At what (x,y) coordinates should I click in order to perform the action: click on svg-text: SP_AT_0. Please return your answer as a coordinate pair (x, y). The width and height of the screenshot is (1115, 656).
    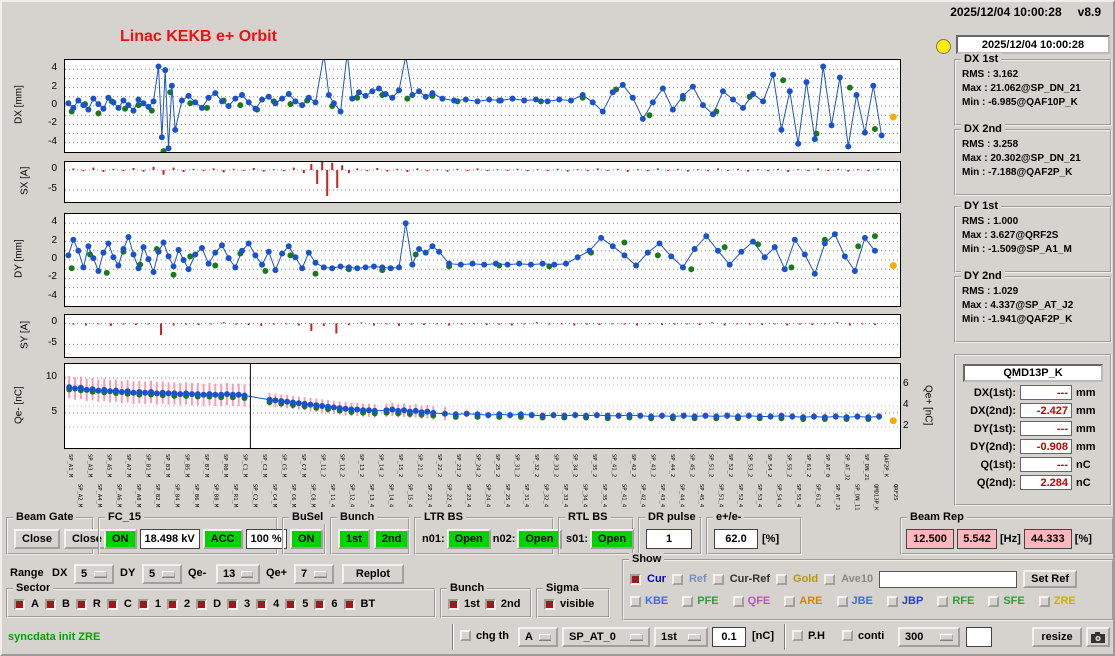
    Looking at the image, I should click on (827, 465).